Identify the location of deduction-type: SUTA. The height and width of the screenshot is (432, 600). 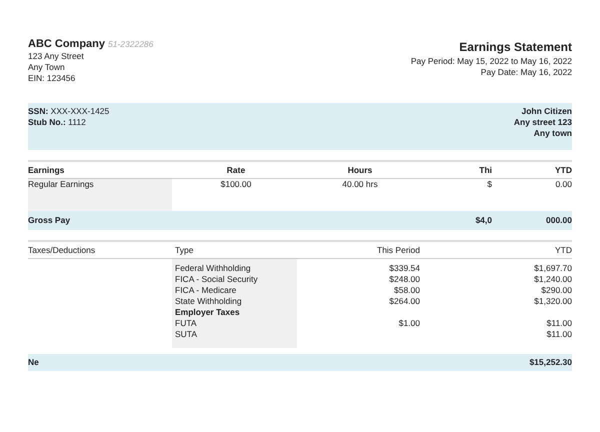
(186, 334).